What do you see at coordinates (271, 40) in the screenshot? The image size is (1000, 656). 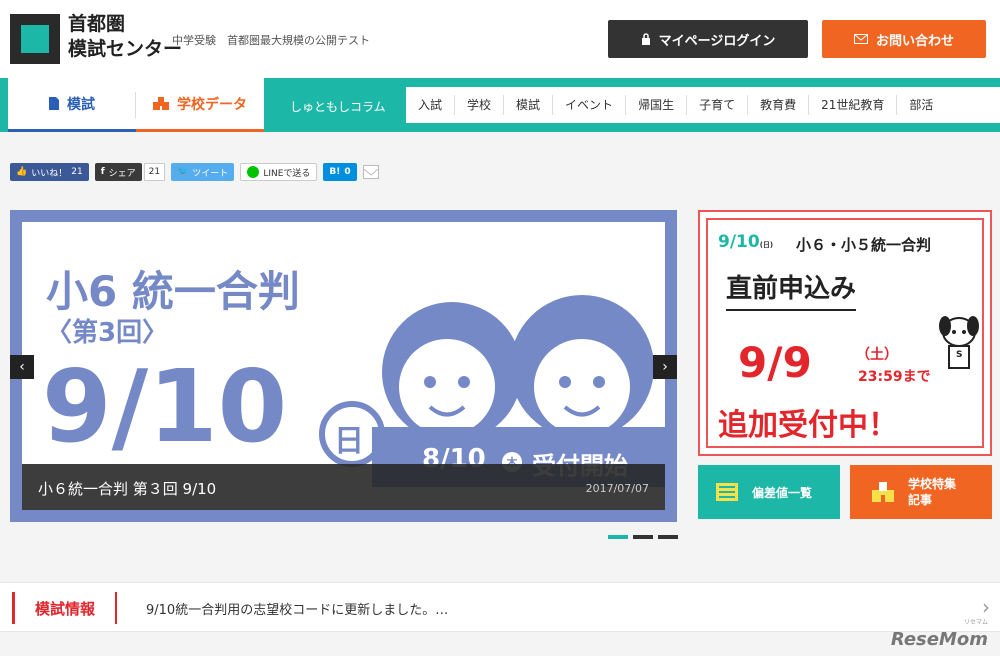 I see `site-tagline: 中学受験 首都圏最大規模の公開テスト` at bounding box center [271, 40].